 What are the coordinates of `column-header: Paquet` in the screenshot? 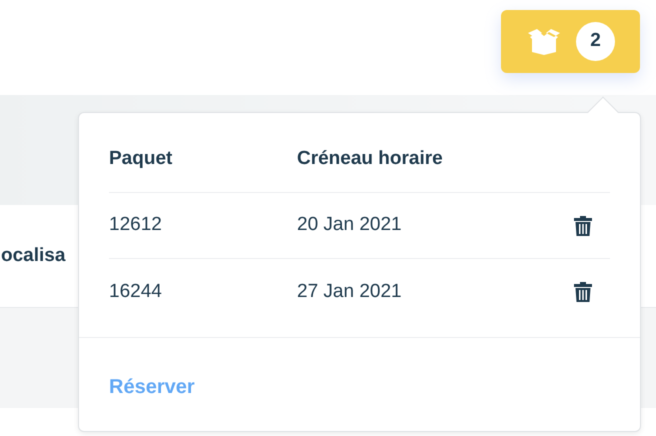 It's located at (141, 158).